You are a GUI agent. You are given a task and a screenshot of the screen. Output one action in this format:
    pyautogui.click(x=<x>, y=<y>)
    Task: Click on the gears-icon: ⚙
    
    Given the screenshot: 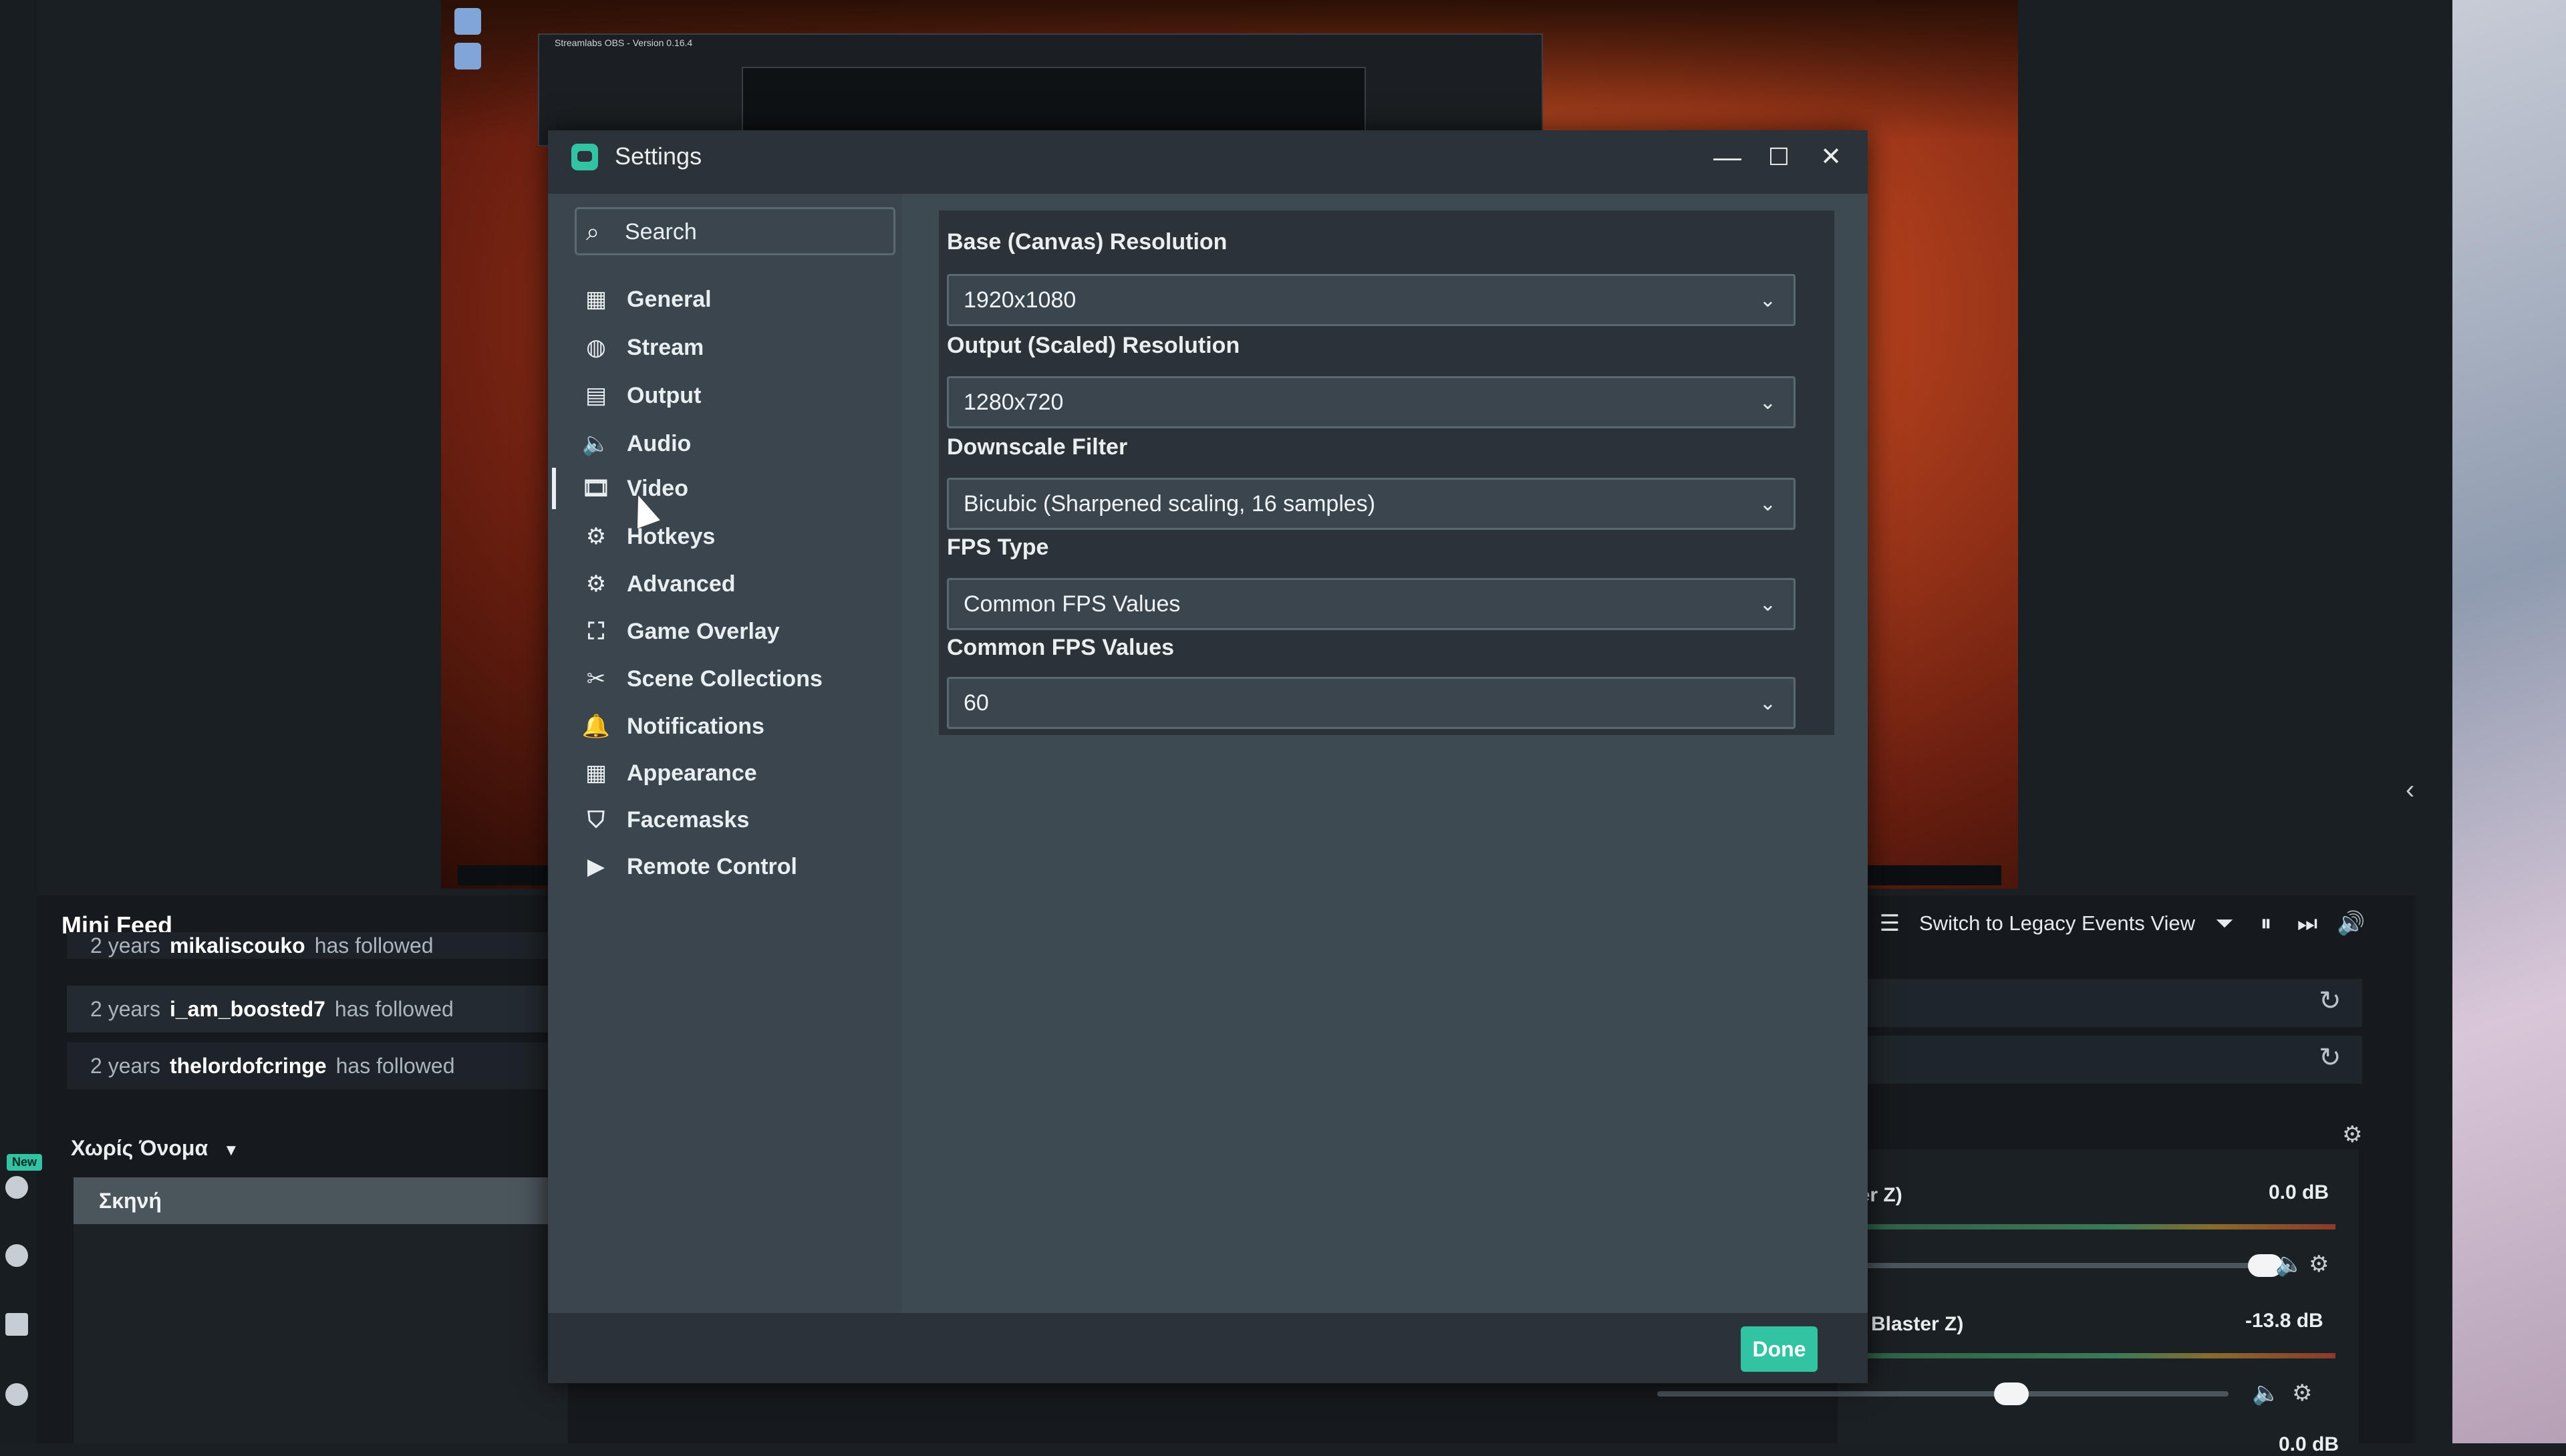 What is the action you would take?
    pyautogui.click(x=596, y=584)
    